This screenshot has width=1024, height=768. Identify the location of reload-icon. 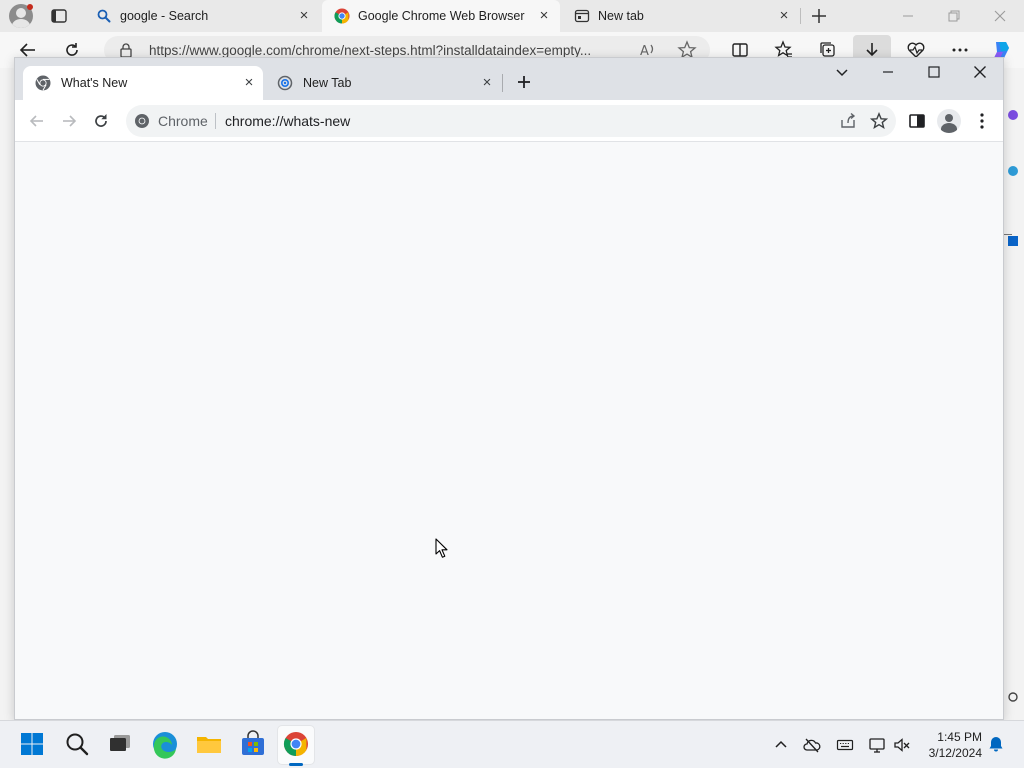
(101, 121).